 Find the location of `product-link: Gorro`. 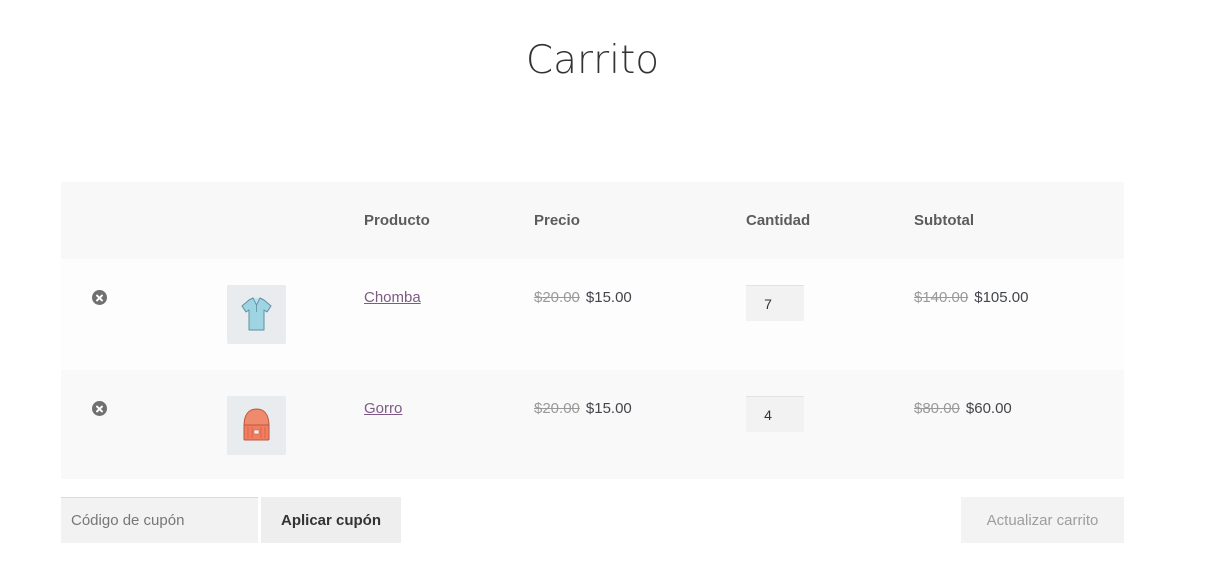

product-link: Gorro is located at coordinates (383, 408).